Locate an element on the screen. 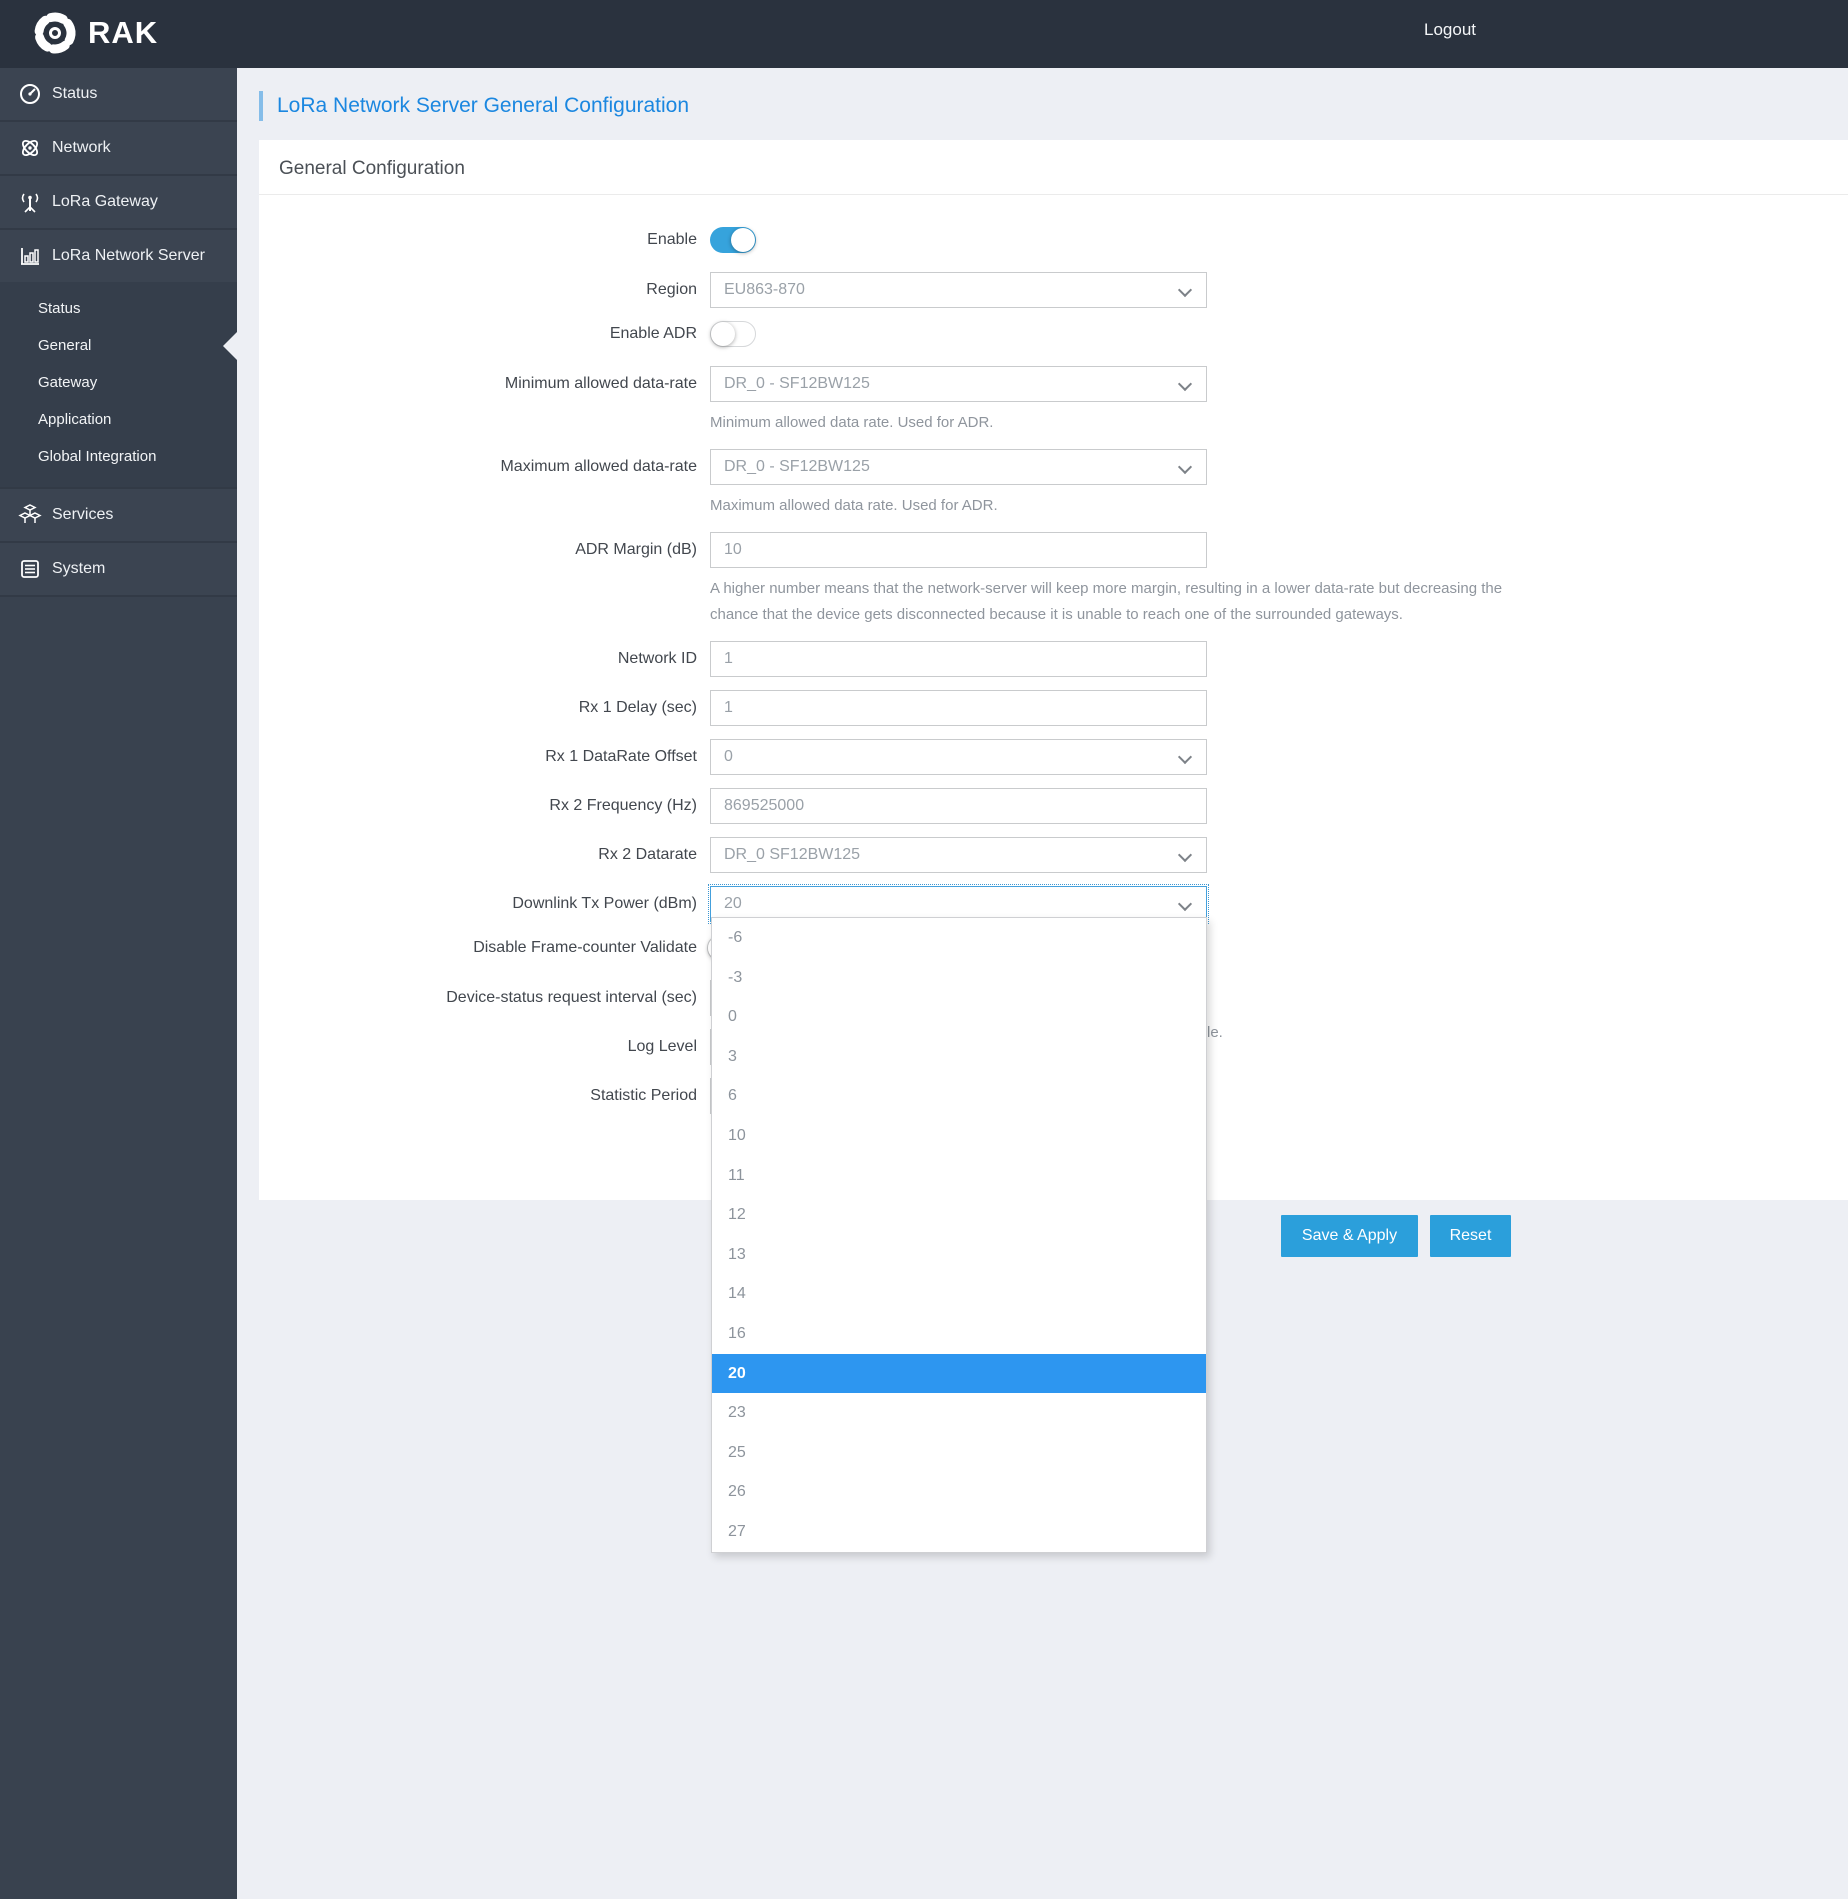 The height and width of the screenshot is (1899, 1848). dropdown-option: 10 is located at coordinates (959, 1136).